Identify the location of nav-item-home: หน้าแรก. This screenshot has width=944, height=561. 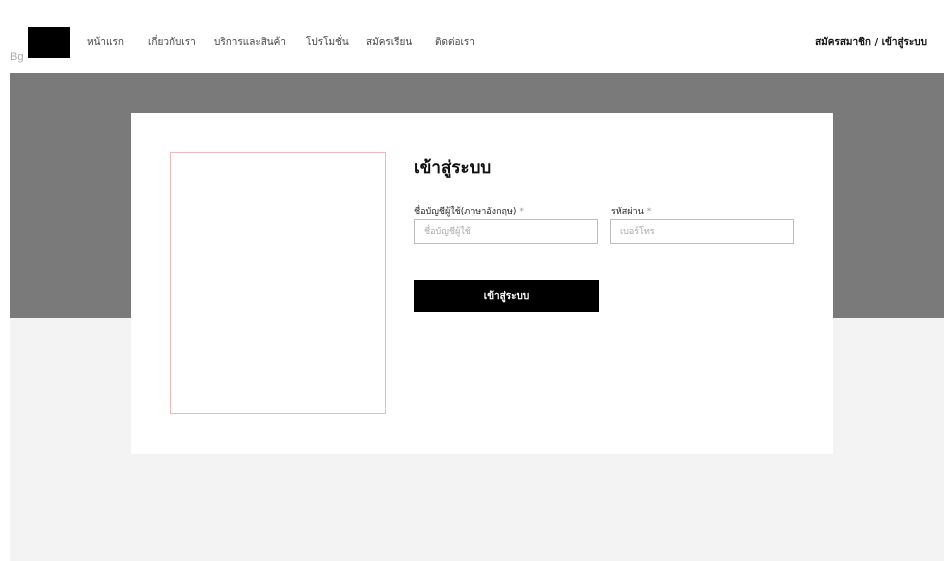
(105, 42).